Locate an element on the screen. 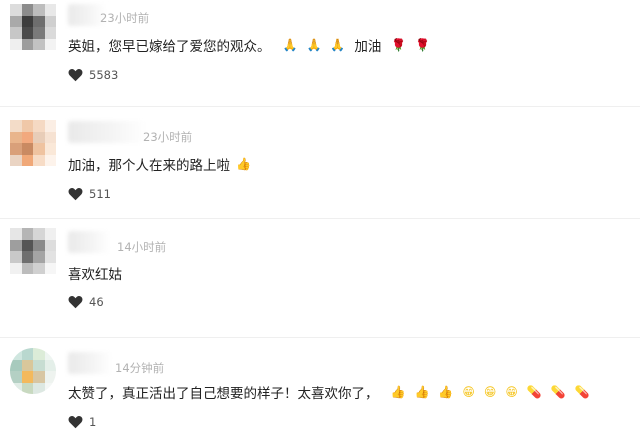 The height and width of the screenshot is (439, 640). comment-text: 英姐，您早已嫁给了爱您的观众。 🙏 🙏 🙏 加油 🌹 🌹 is located at coordinates (253, 45).